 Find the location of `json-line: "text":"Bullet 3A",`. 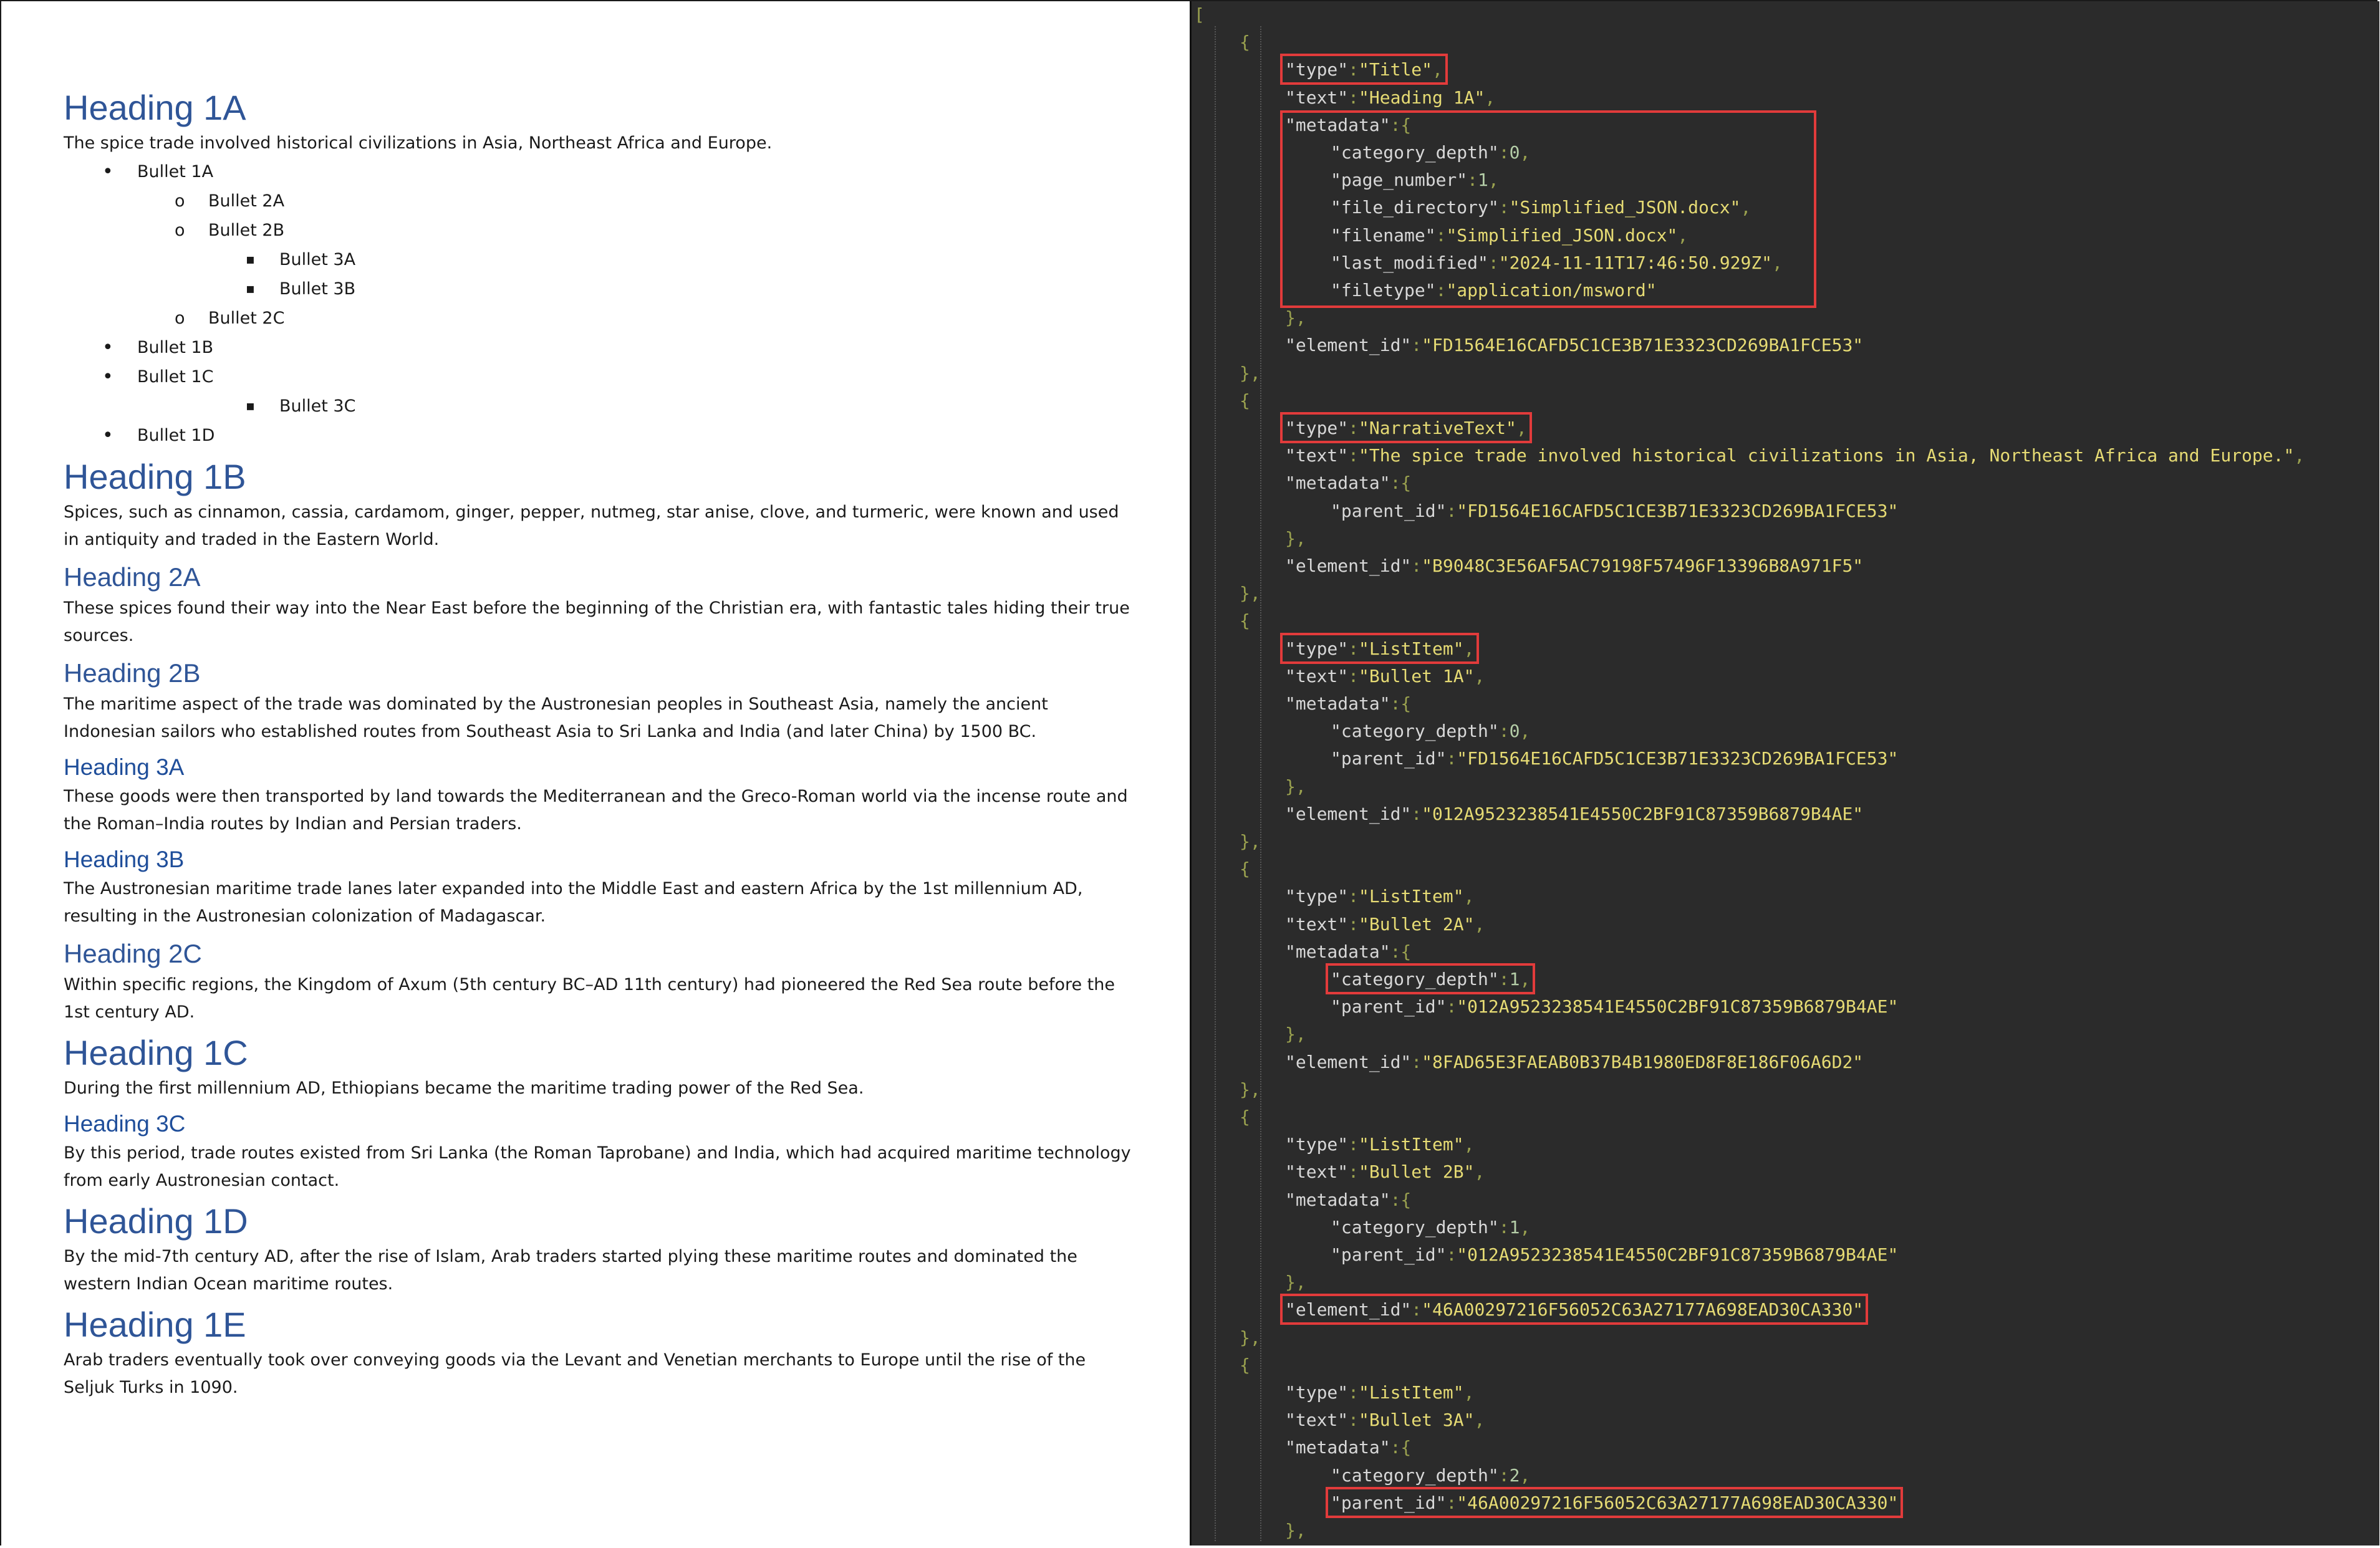

json-line: "text":"Bullet 3A", is located at coordinates (1385, 1420).